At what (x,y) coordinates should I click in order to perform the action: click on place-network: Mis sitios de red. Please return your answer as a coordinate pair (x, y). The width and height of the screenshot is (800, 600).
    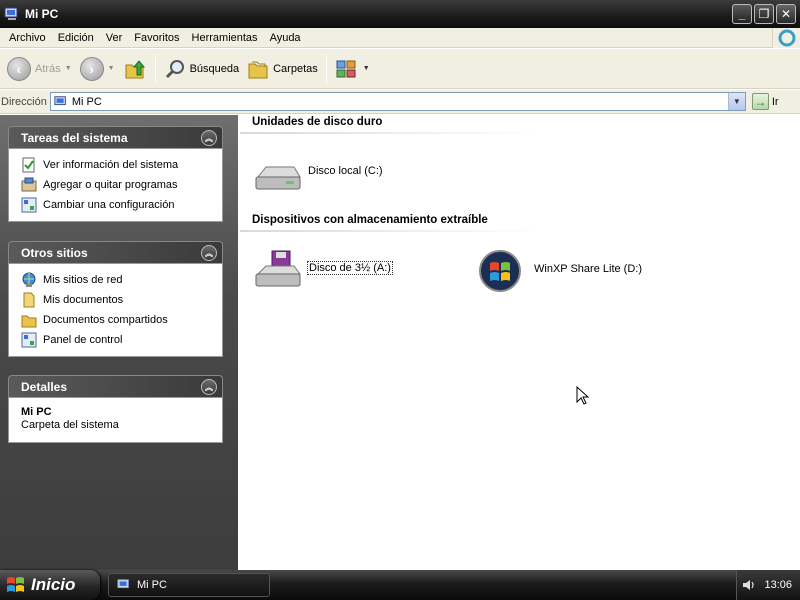
    Looking at the image, I should click on (117, 280).